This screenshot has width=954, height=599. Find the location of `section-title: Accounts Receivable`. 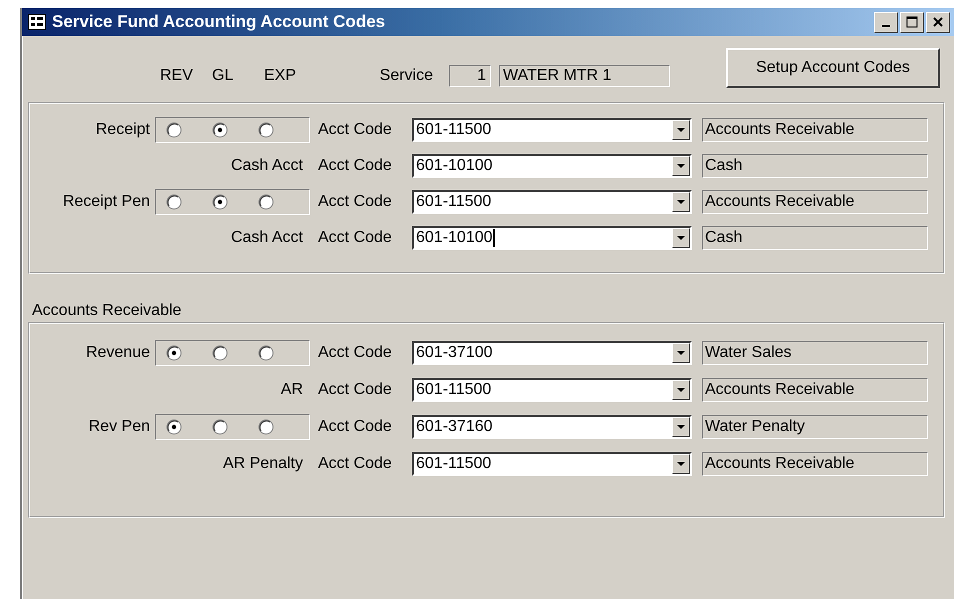

section-title: Accounts Receivable is located at coordinates (107, 311).